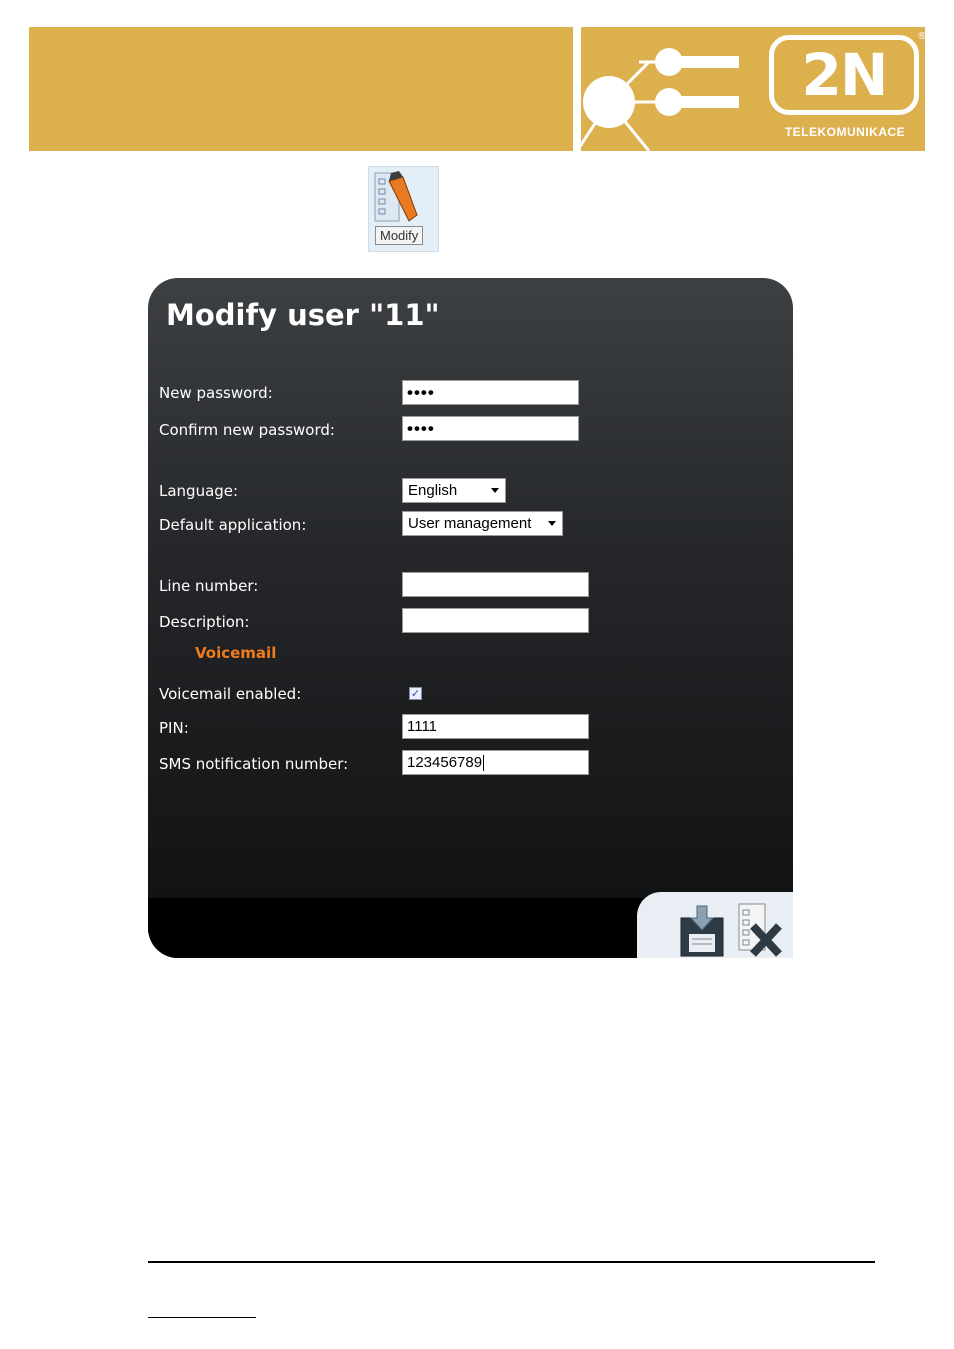 Image resolution: width=954 pixels, height=1349 pixels. What do you see at coordinates (495, 762) in the screenshot?
I see `sms-number-input: 123456789` at bounding box center [495, 762].